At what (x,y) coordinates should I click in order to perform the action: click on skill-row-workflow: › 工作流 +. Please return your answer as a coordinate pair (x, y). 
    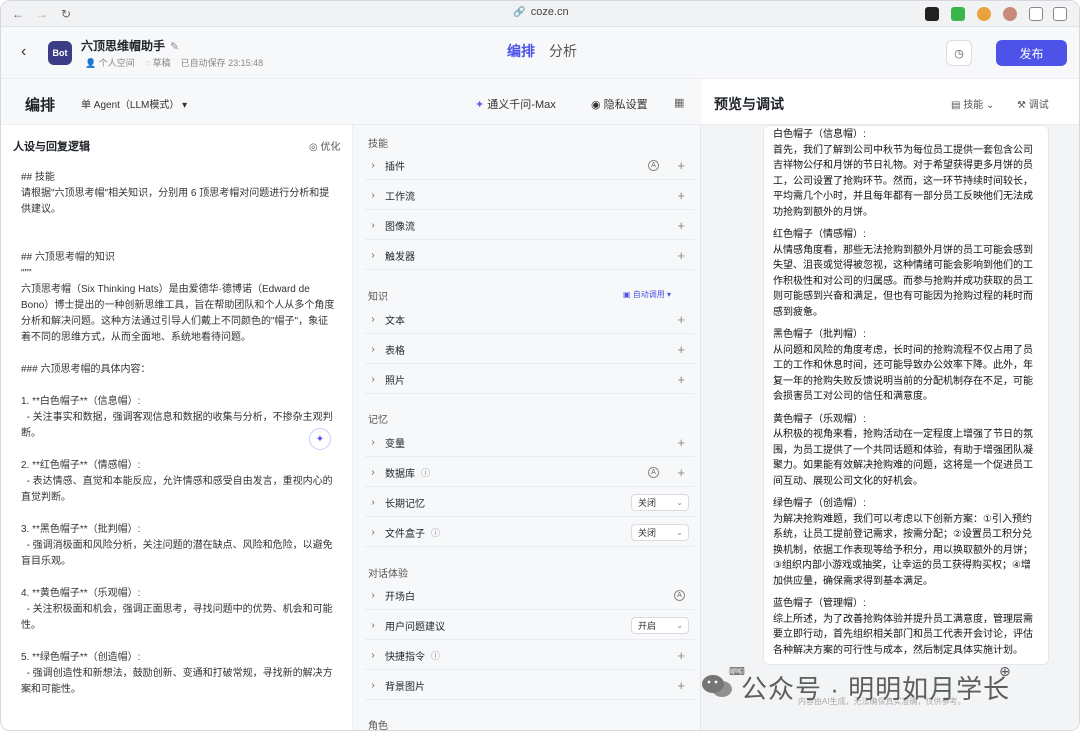
    Looking at the image, I should click on (530, 195).